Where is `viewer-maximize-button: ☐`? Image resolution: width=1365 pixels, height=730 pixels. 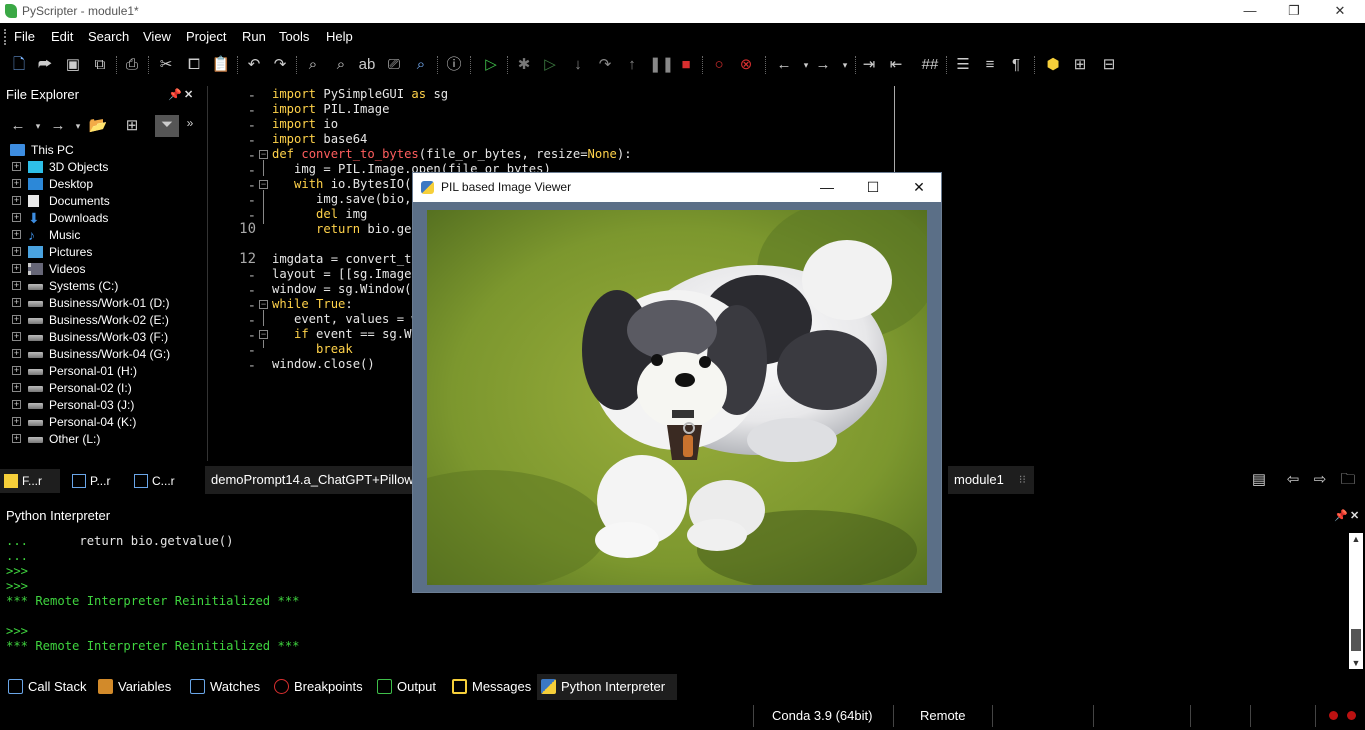
viewer-maximize-button: ☐ is located at coordinates (873, 187).